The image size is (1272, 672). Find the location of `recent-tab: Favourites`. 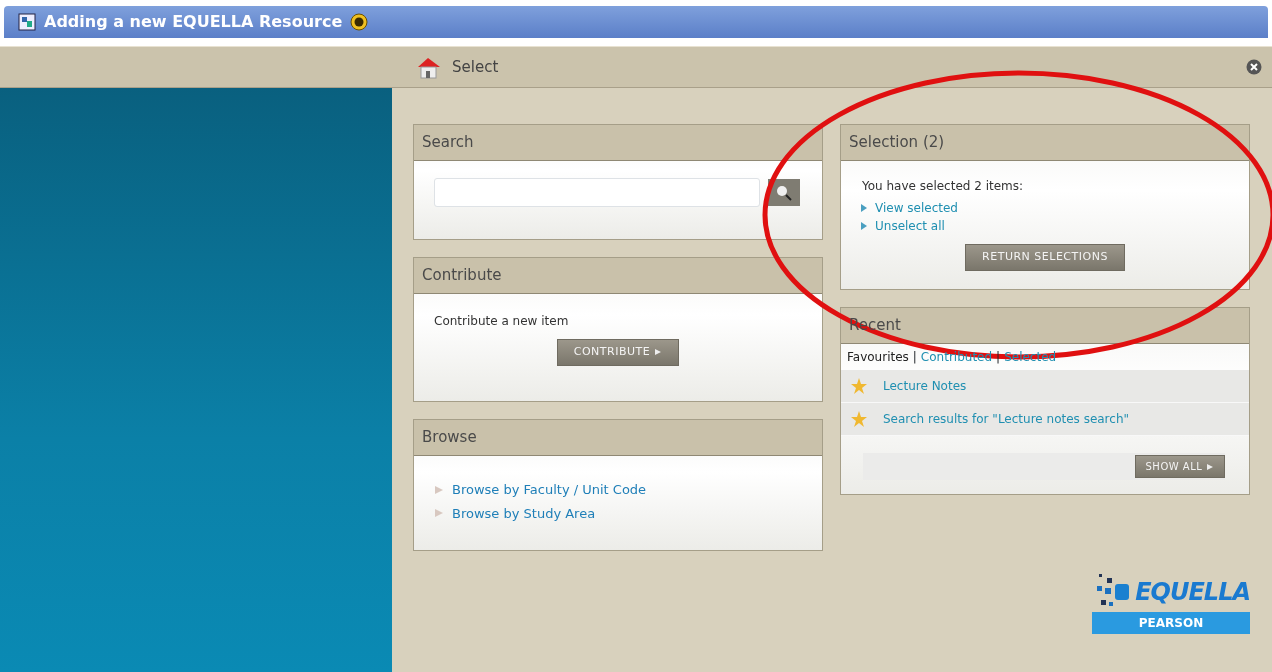

recent-tab: Favourites is located at coordinates (878, 357).